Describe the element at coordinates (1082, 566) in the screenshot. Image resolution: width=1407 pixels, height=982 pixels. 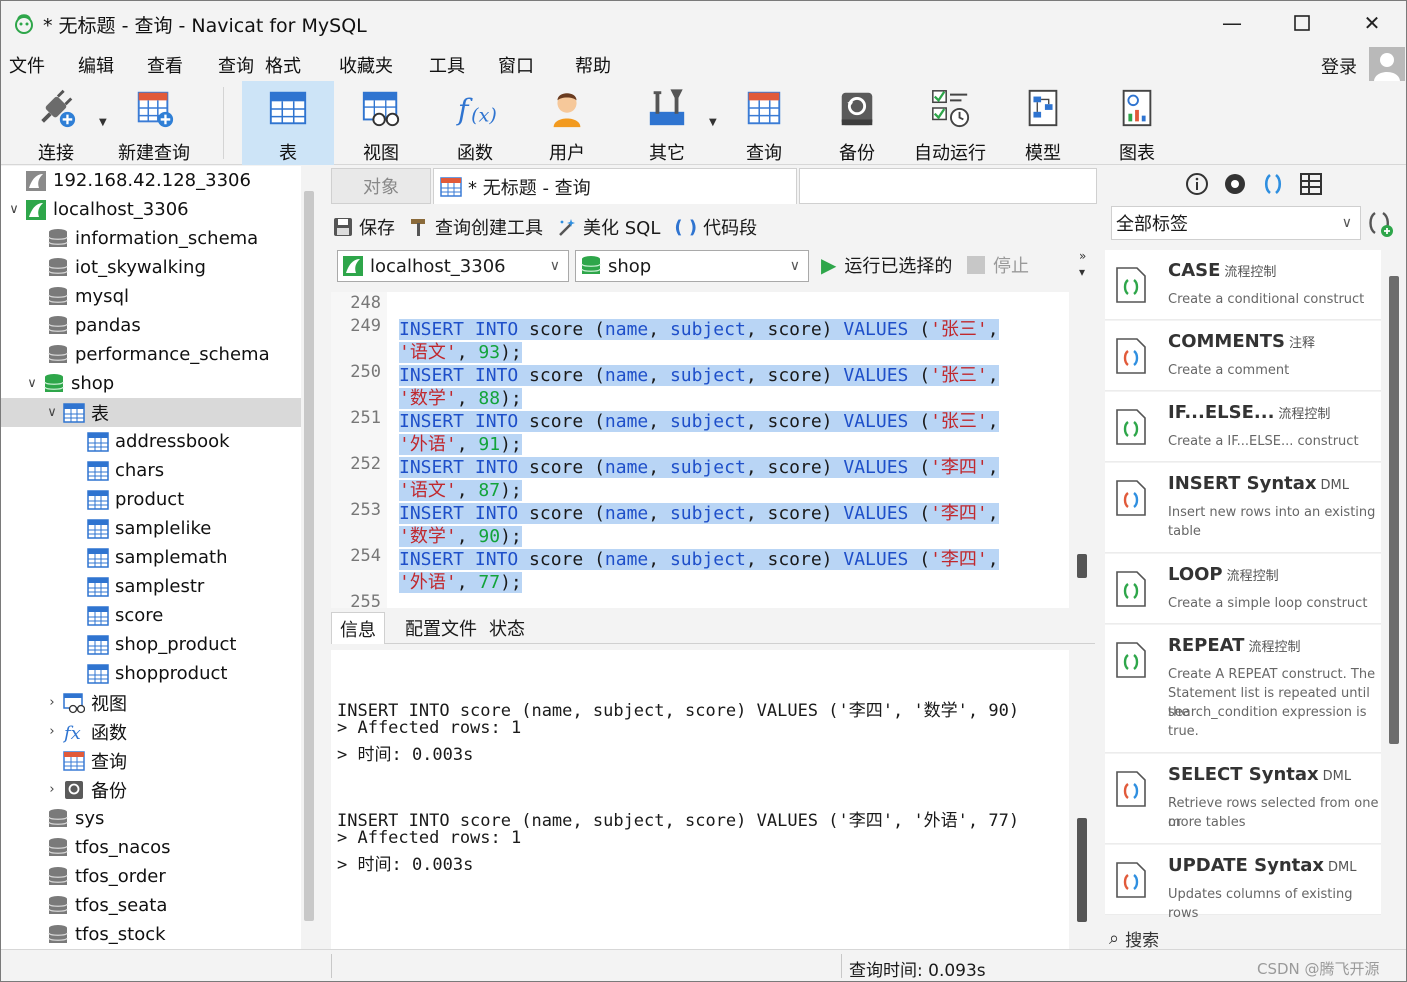
I see `editor-scrollbar` at that location.